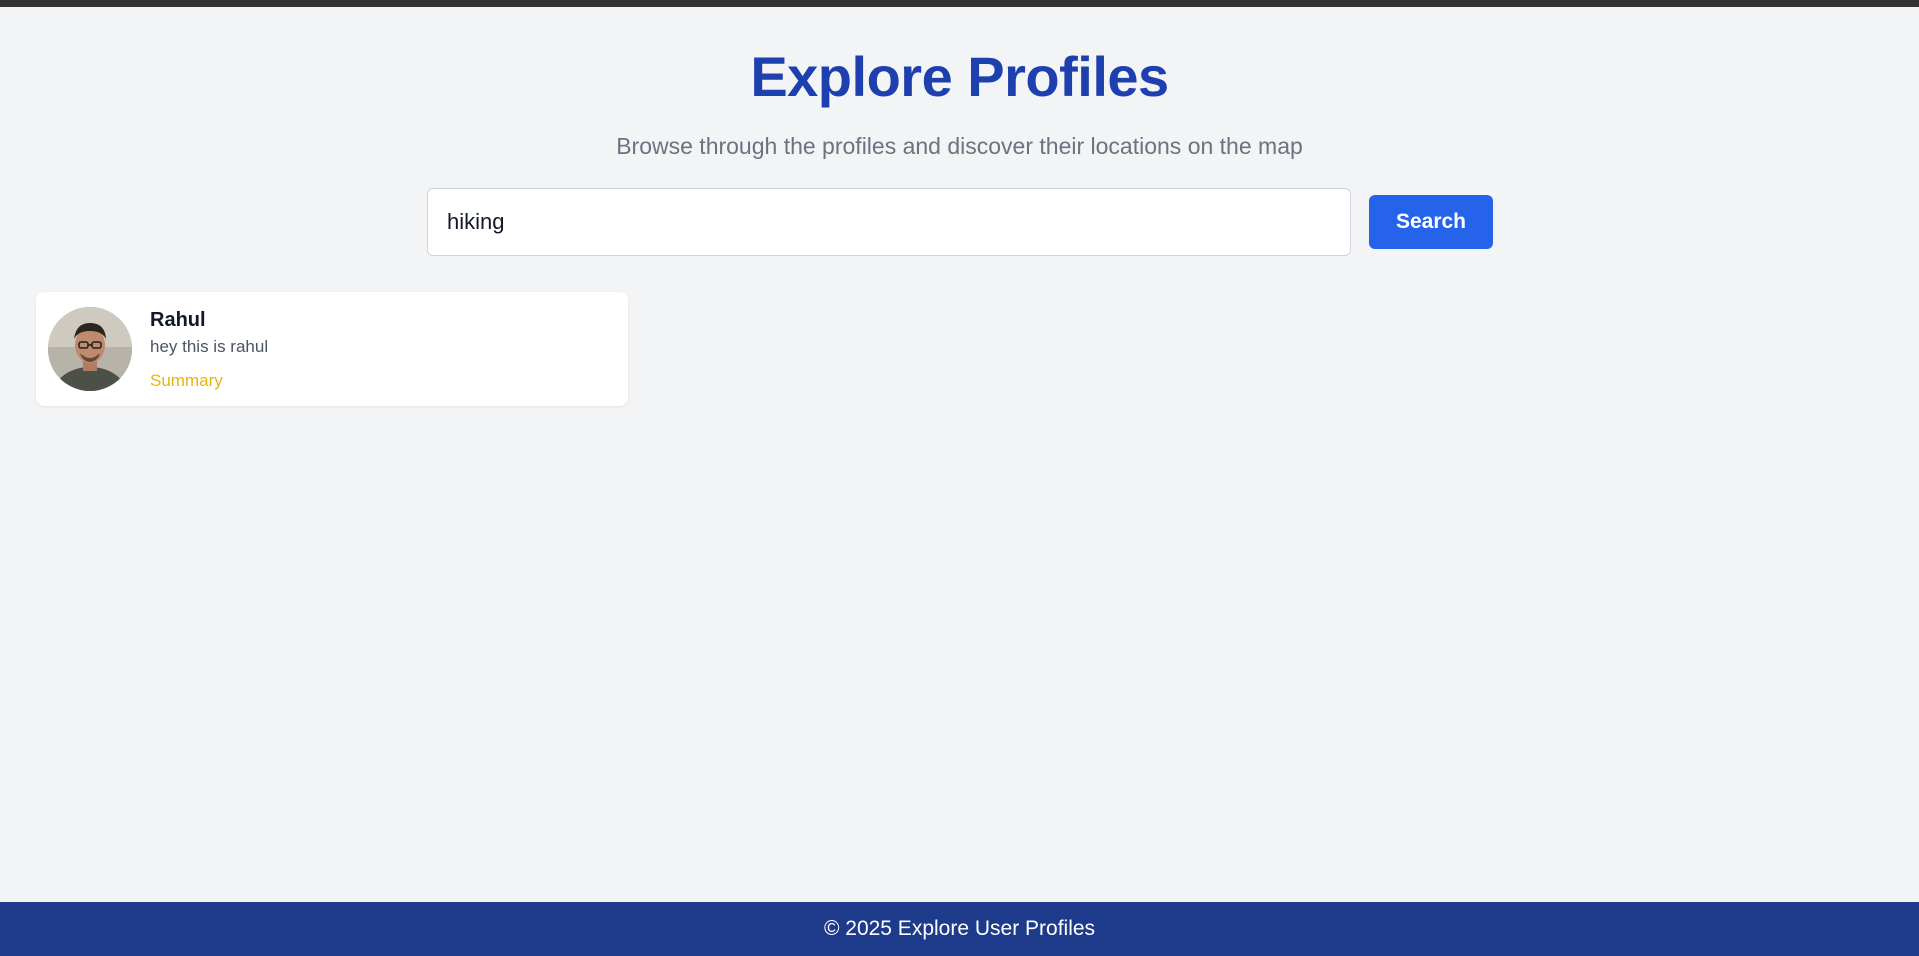 Image resolution: width=1919 pixels, height=956 pixels. I want to click on footer: © 2025 Explore User Profiles, so click(959, 929).